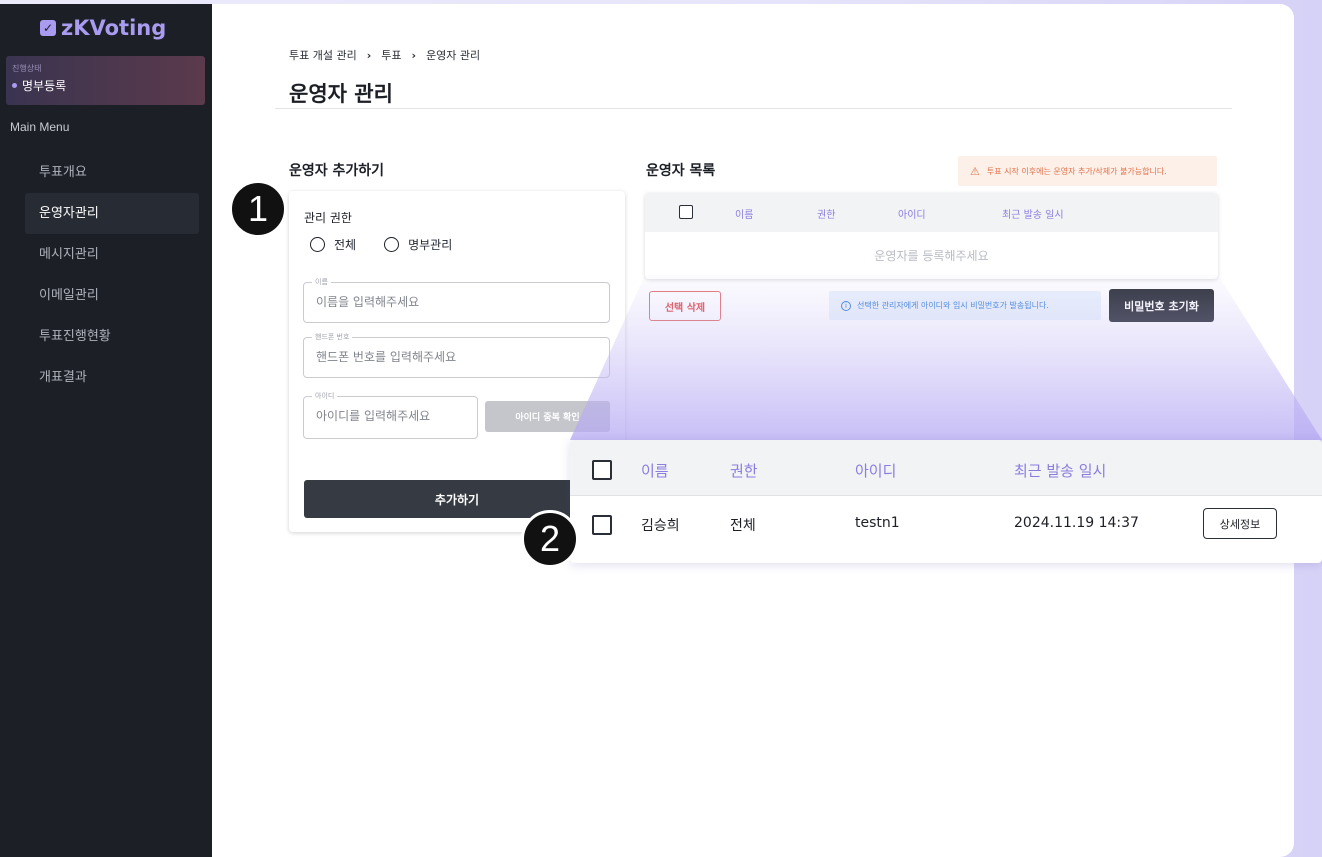  Describe the element at coordinates (655, 471) in the screenshot. I see `zoom-column-name: 이름` at that location.